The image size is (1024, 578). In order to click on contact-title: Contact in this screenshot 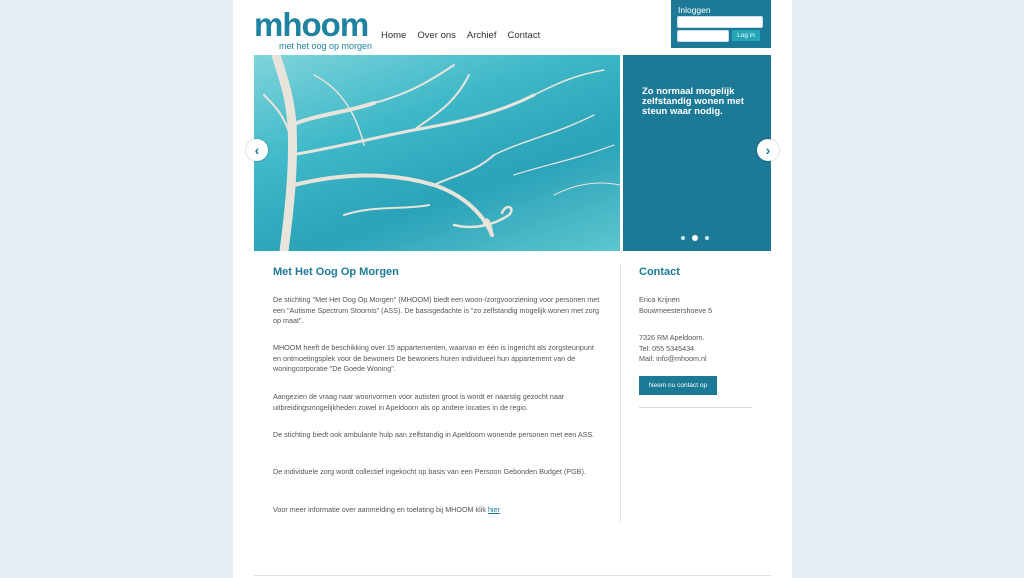, I will do `click(659, 272)`.